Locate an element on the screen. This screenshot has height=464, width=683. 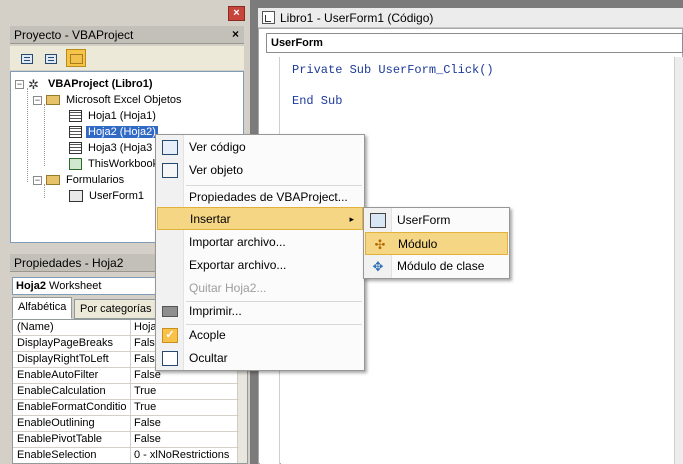
submenu-item-class-module: ✥ Módulo de clase is located at coordinates (436, 266).